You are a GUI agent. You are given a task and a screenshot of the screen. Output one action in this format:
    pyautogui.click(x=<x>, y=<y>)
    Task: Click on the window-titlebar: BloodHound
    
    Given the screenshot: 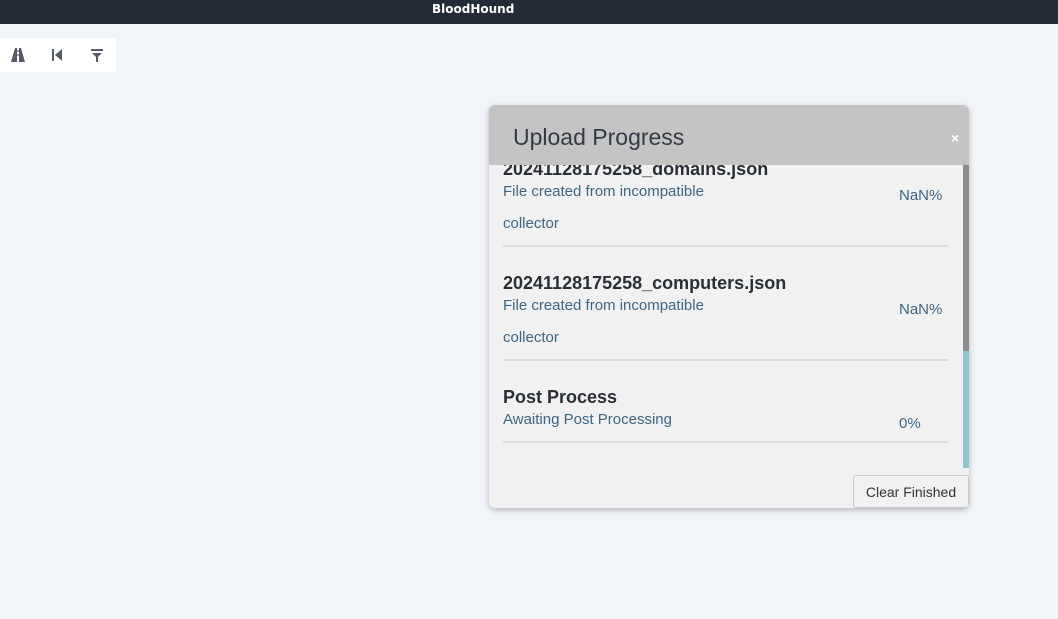 What is the action you would take?
    pyautogui.click(x=529, y=12)
    